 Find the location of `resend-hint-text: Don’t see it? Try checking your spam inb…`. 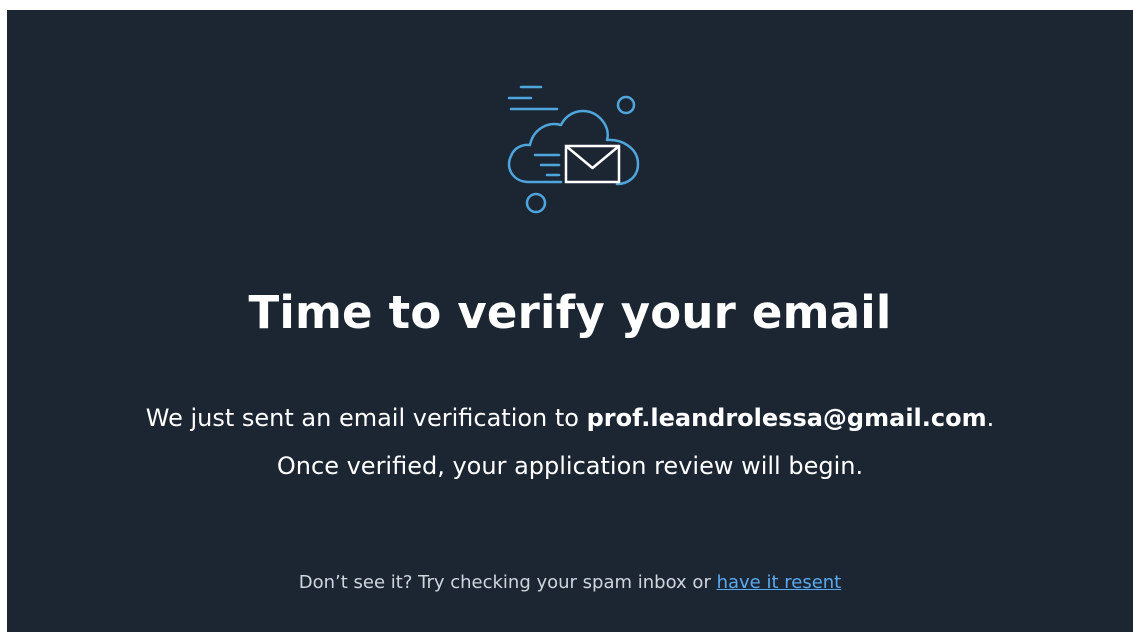

resend-hint-text: Don’t see it? Try checking your spam inb… is located at coordinates (507, 582).